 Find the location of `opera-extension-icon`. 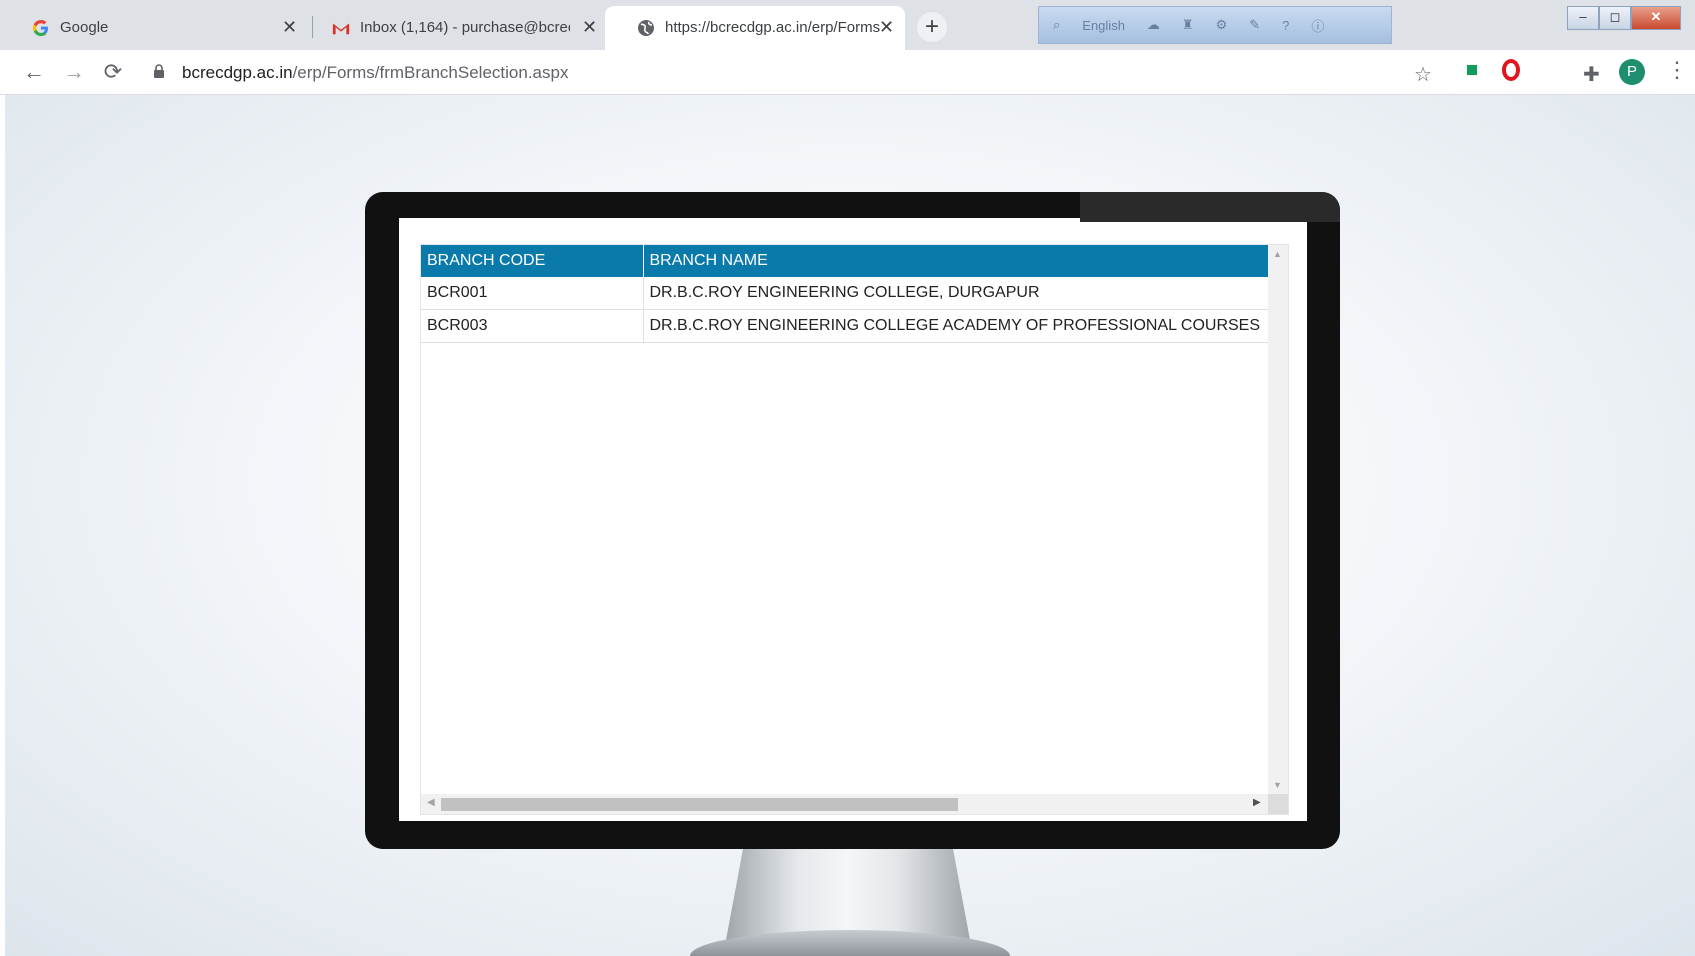

opera-extension-icon is located at coordinates (1511, 70).